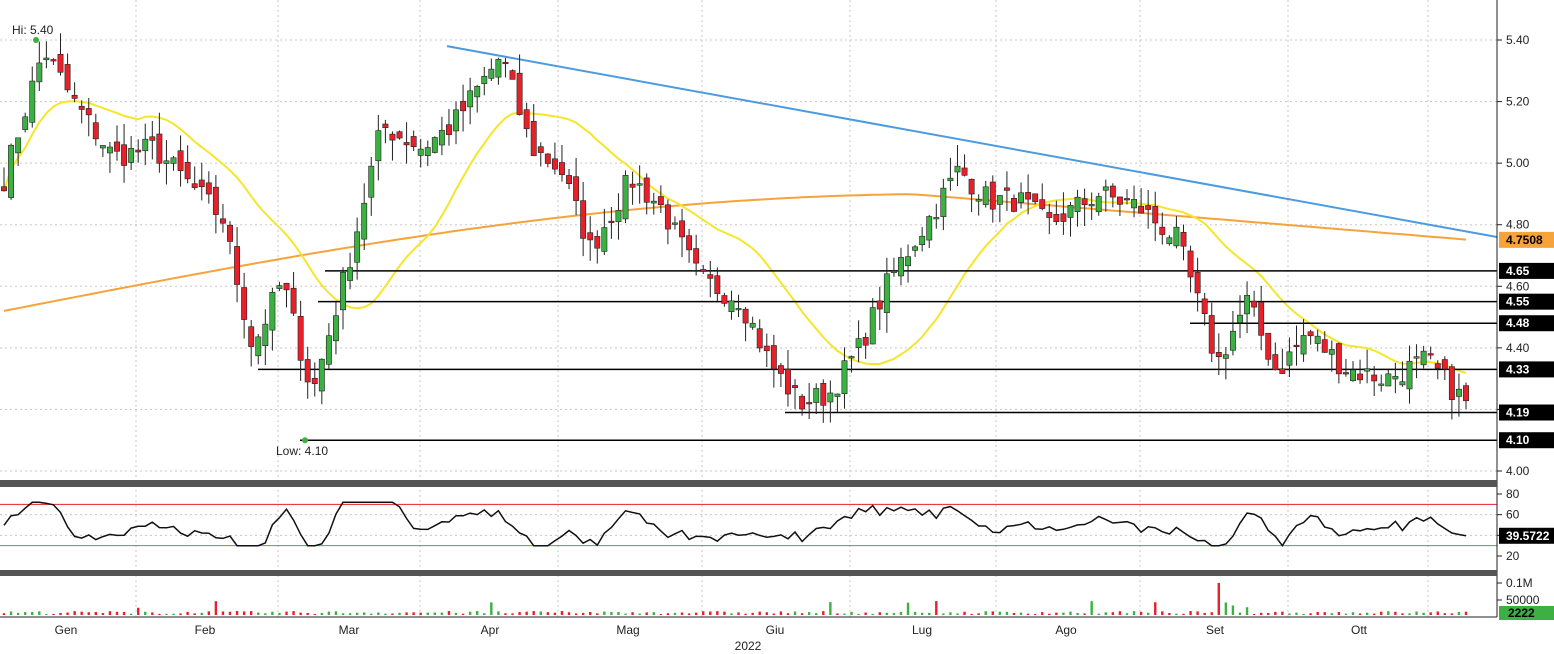 The height and width of the screenshot is (654, 1554). I want to click on rsi-current-tag: 39.5722, so click(1526, 535).